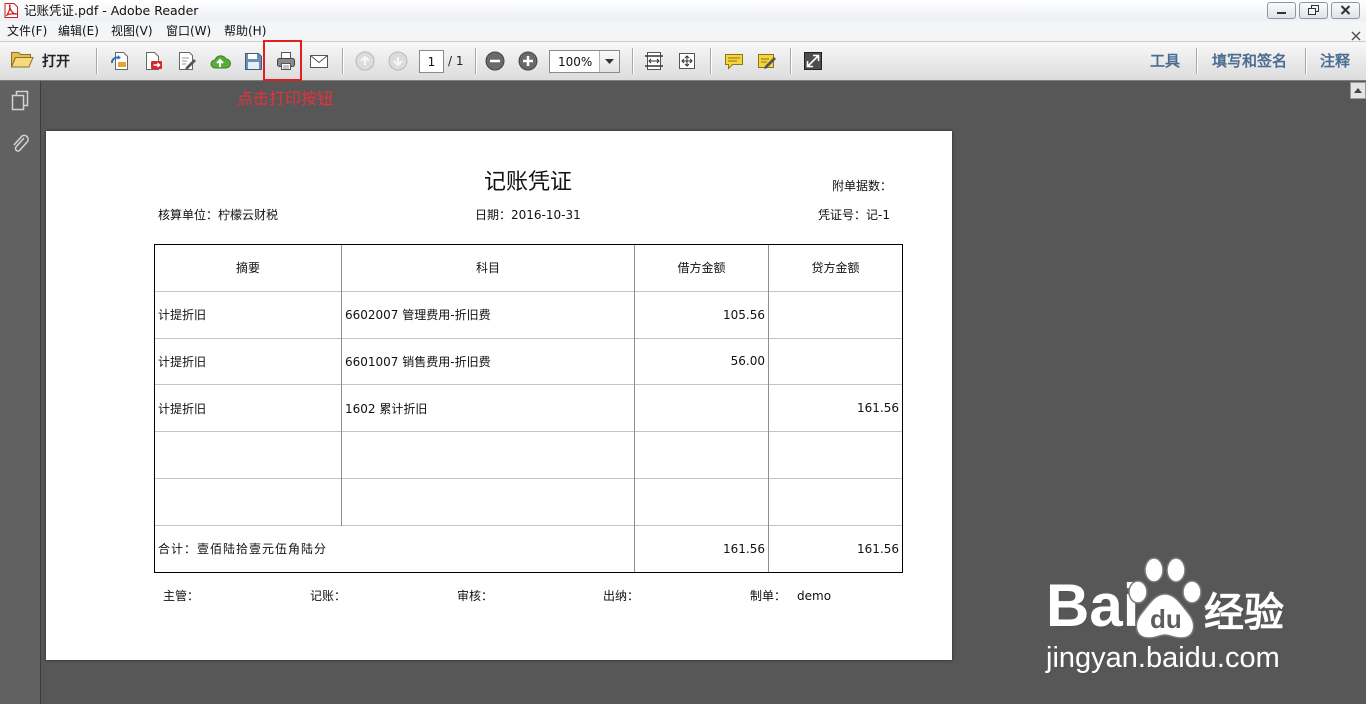 The image size is (1366, 704). I want to click on window-title: 记账凭证.pdf - Adobe Reader, so click(111, 10).